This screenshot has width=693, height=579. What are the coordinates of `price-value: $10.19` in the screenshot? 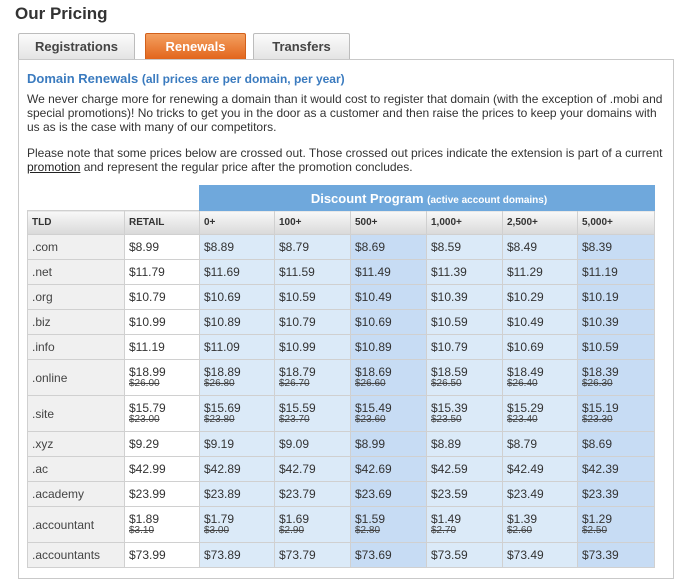 It's located at (600, 296).